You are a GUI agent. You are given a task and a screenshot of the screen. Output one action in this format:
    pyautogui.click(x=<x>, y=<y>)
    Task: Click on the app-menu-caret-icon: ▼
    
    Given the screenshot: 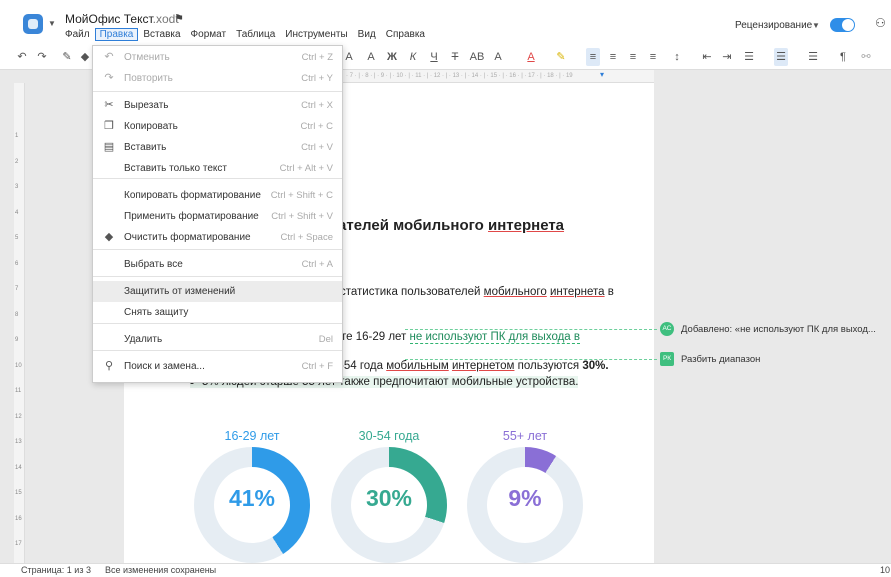 What is the action you would take?
    pyautogui.click(x=52, y=23)
    